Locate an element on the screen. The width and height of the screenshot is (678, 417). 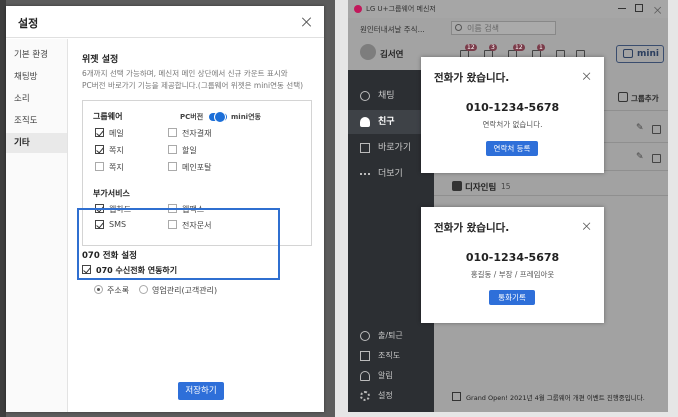
megaphone-icon is located at coordinates (456, 396).